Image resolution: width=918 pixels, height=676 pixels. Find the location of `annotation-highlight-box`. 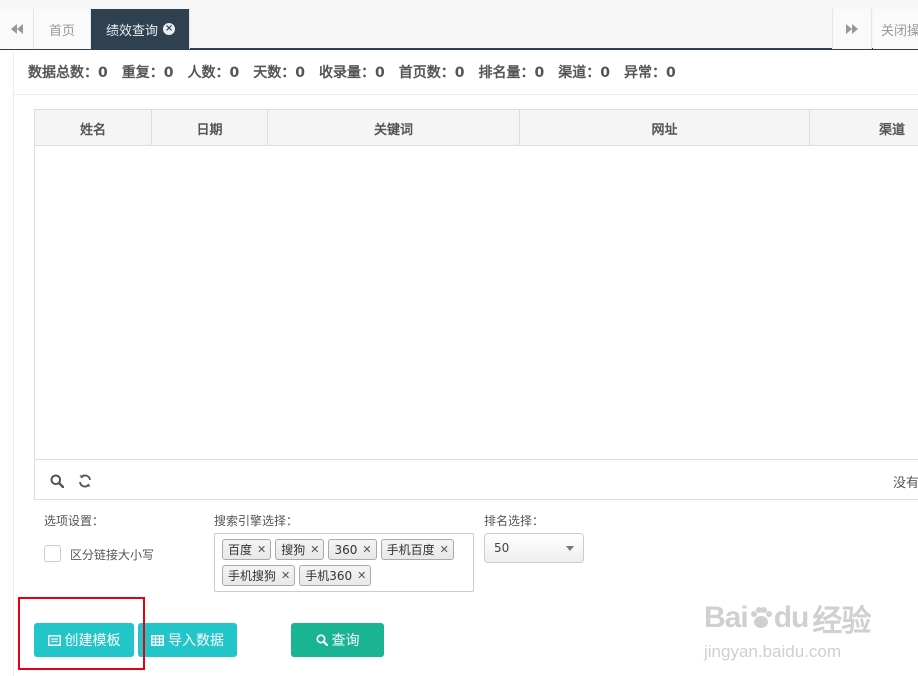

annotation-highlight-box is located at coordinates (81, 633).